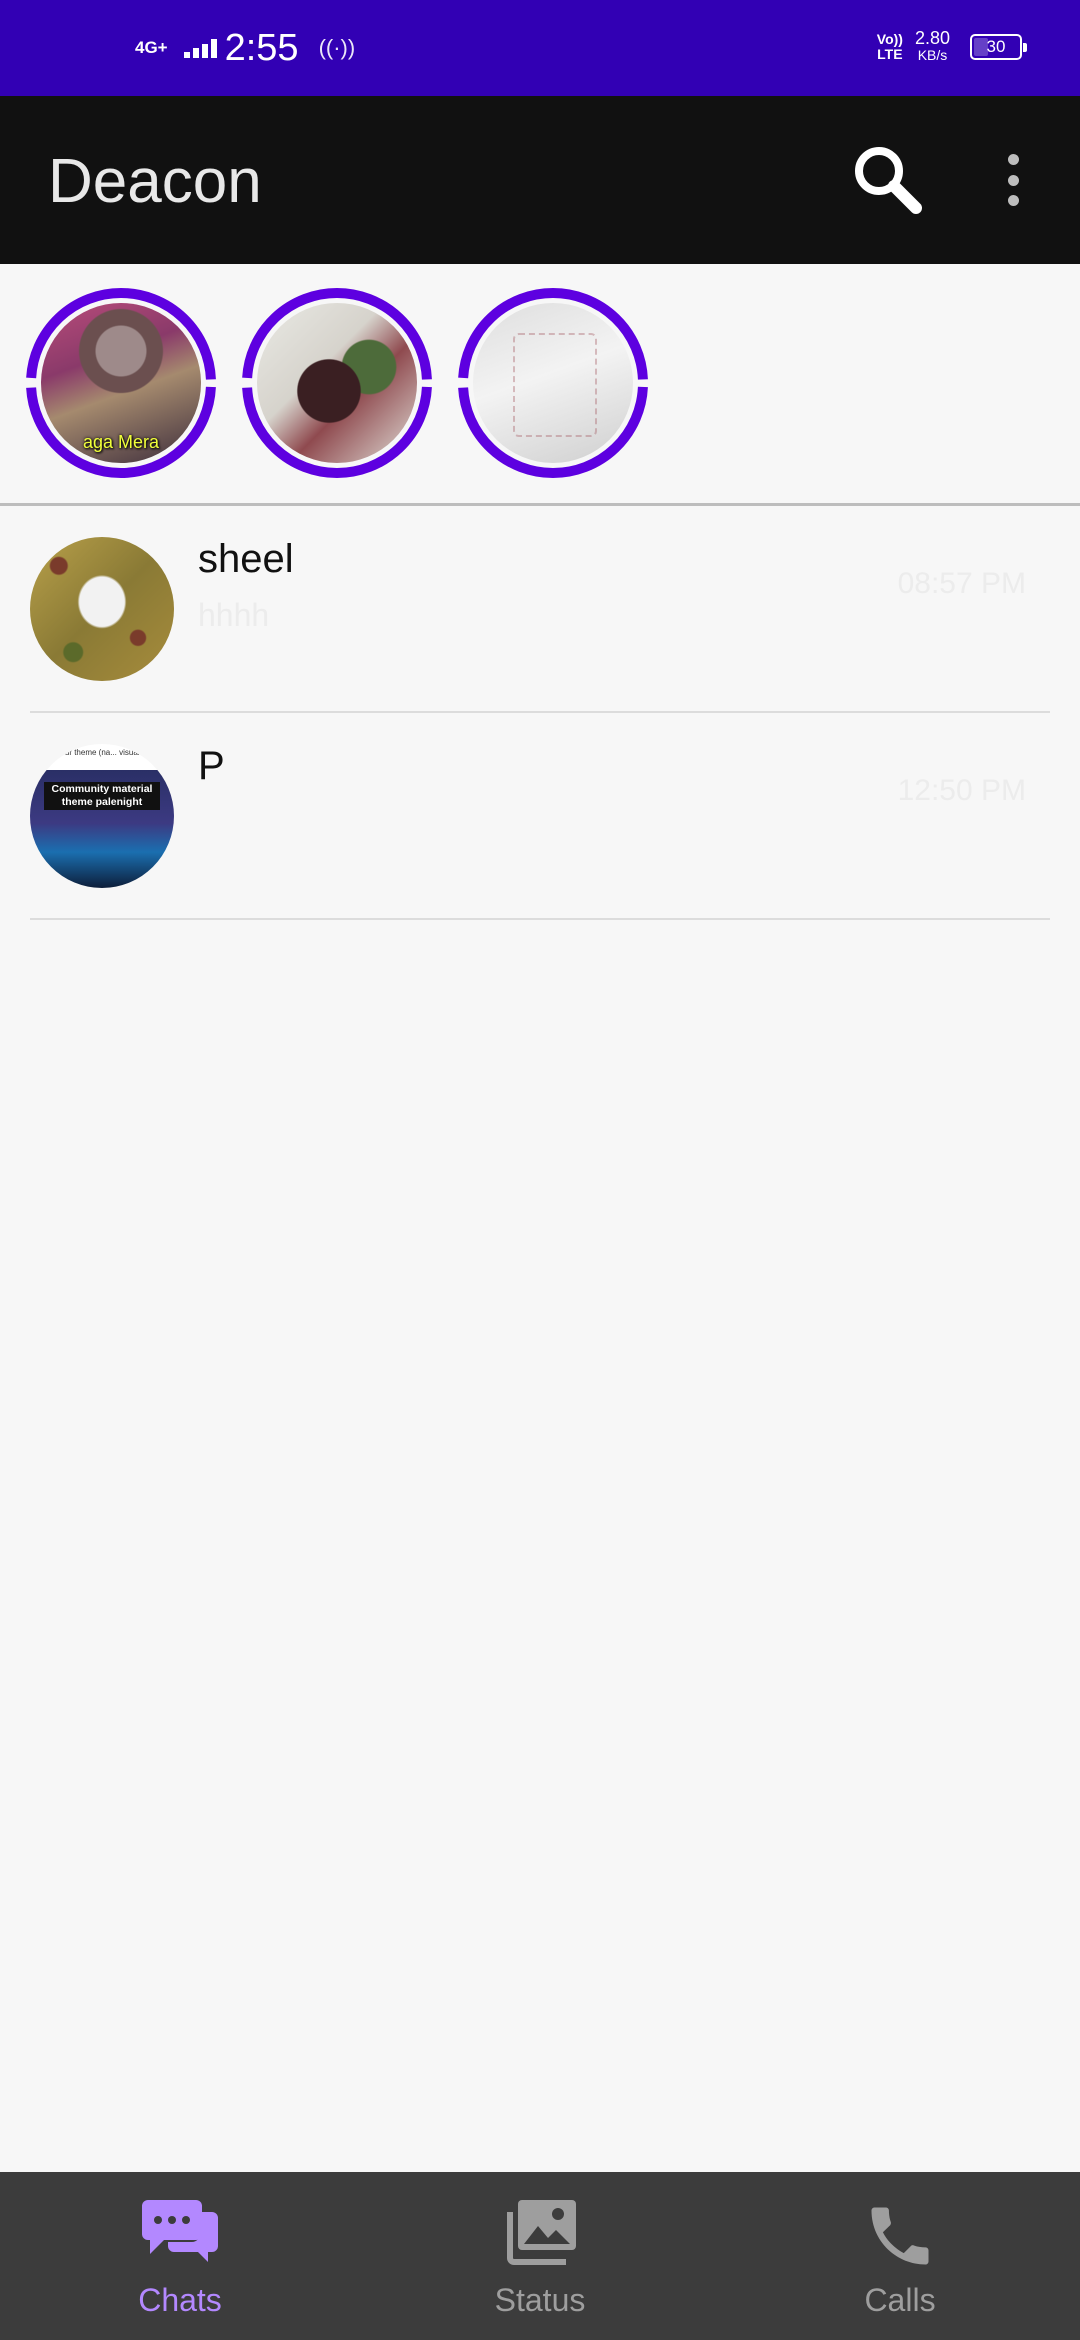 Image resolution: width=1080 pixels, height=2340 pixels. I want to click on nav-label: Chats, so click(180, 2300).